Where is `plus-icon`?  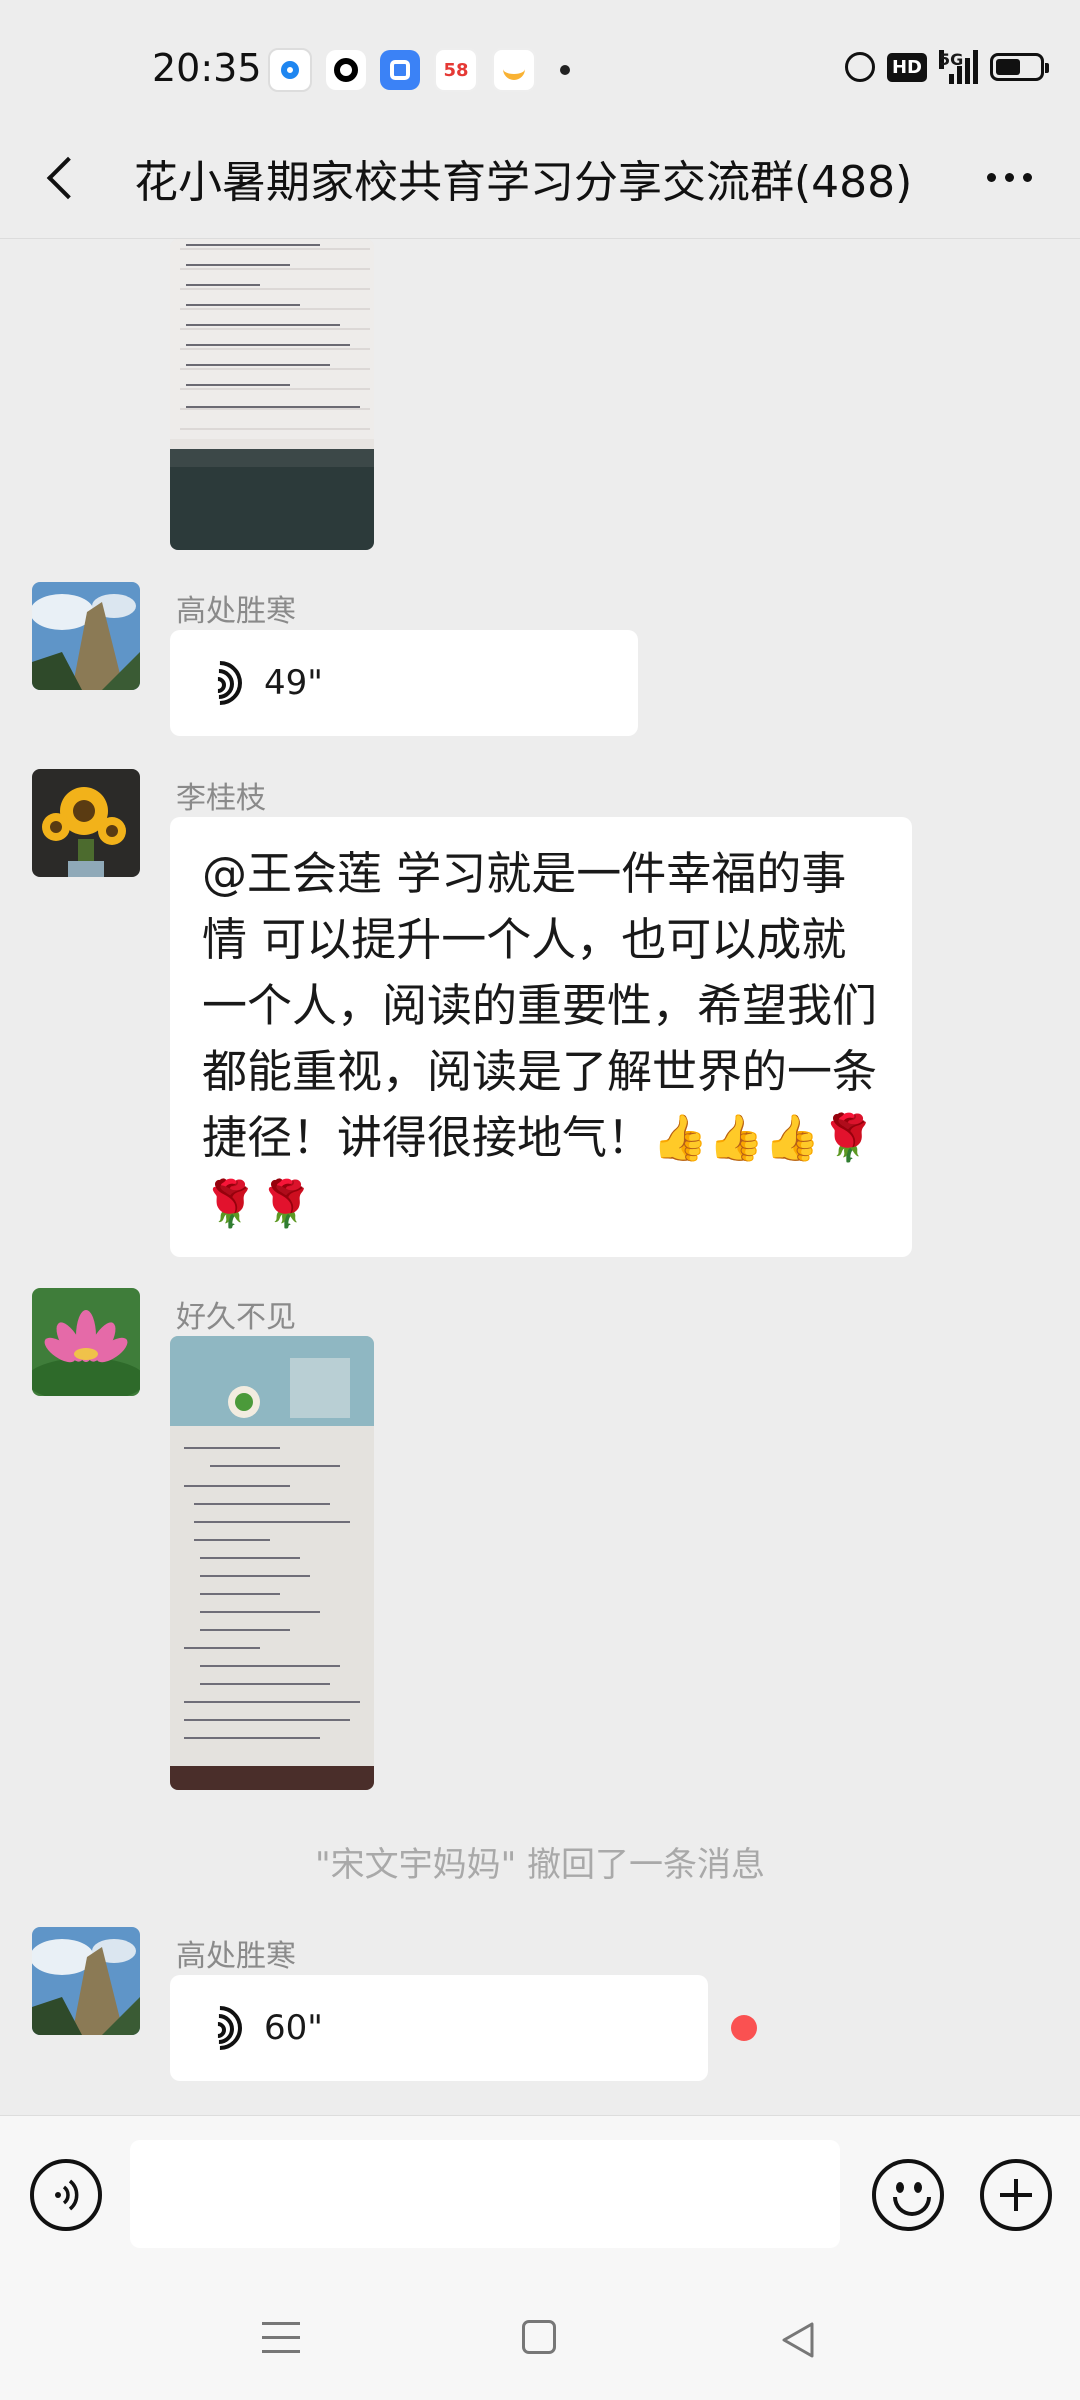
plus-icon is located at coordinates (1016, 2195).